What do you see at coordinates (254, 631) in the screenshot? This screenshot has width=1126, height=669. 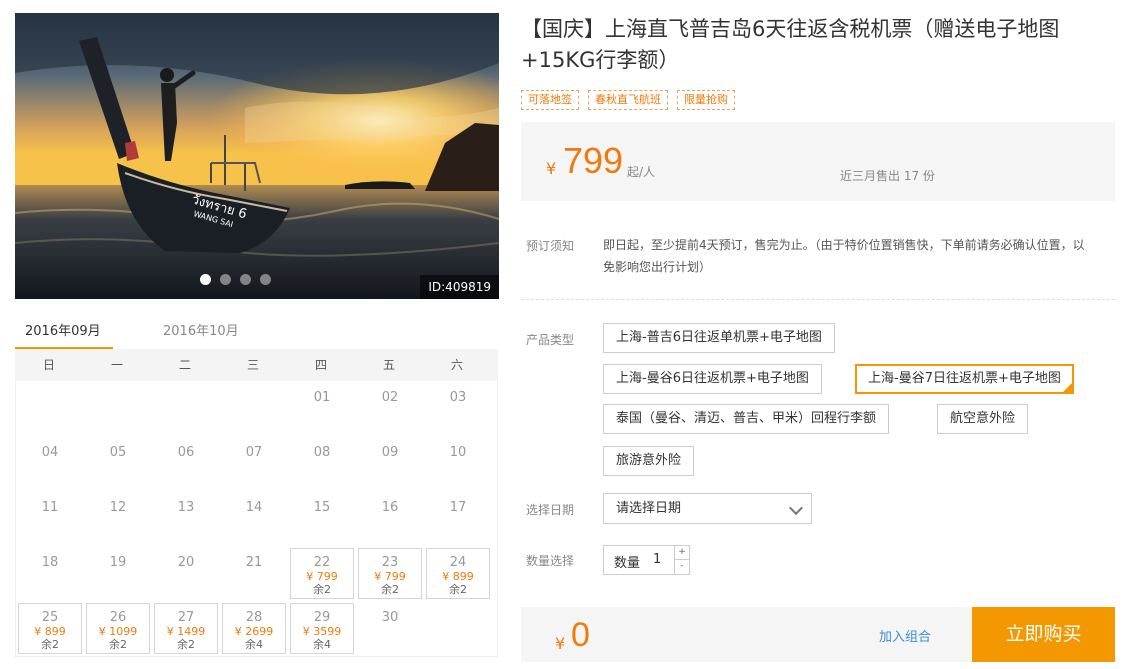 I see `day-price: ¥ 2699` at bounding box center [254, 631].